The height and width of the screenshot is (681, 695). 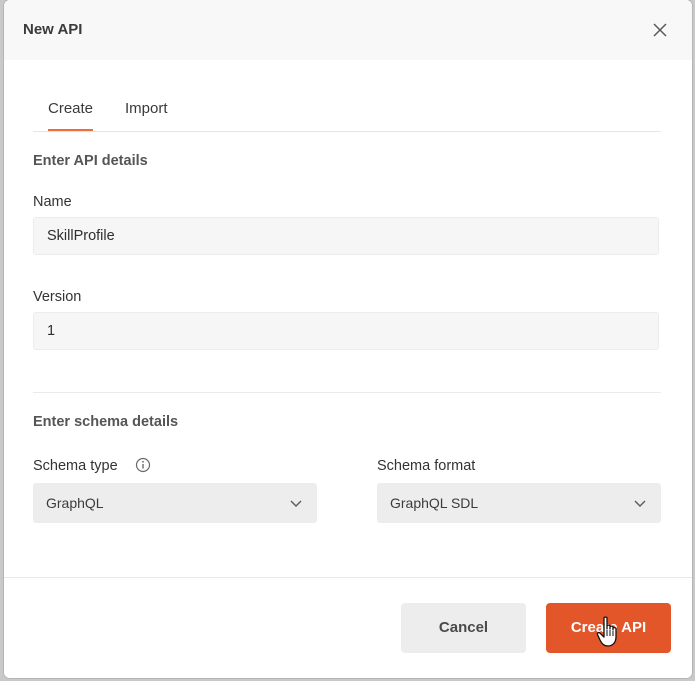 What do you see at coordinates (52, 202) in the screenshot?
I see `name-label: Name` at bounding box center [52, 202].